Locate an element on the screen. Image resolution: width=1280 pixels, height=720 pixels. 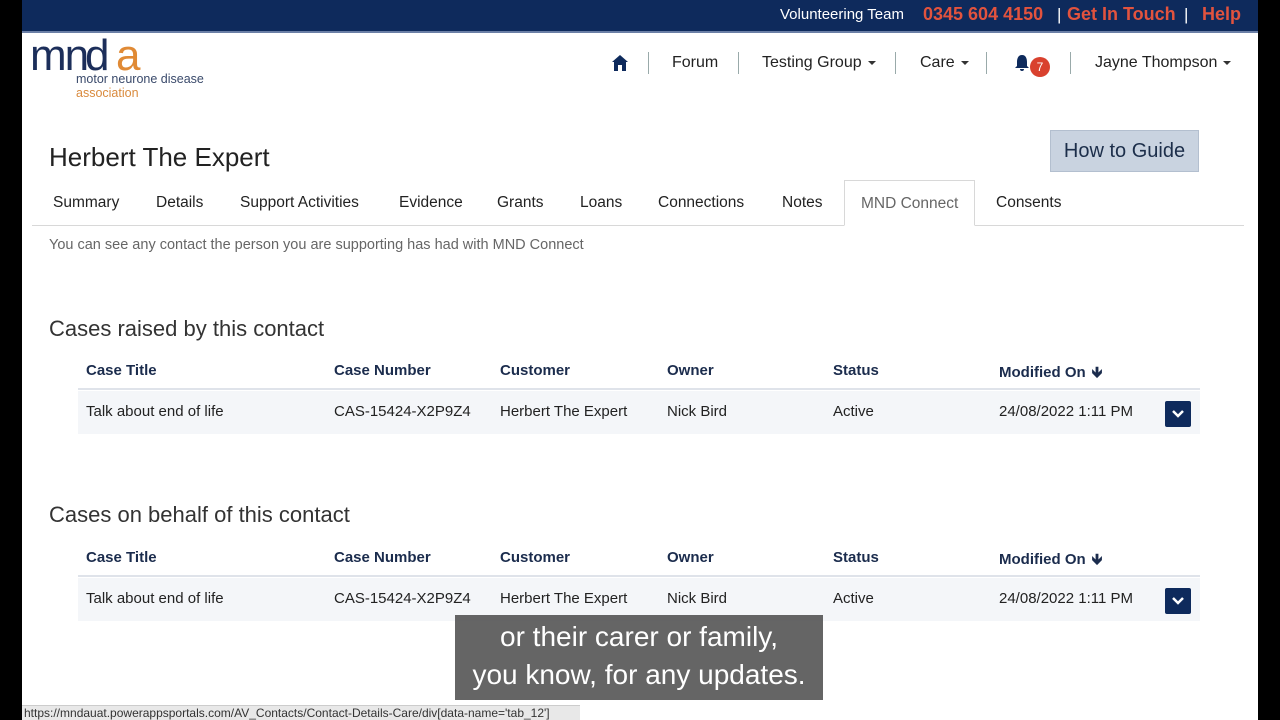
section-title-raised: Cases raised by this contact is located at coordinates (187, 328).